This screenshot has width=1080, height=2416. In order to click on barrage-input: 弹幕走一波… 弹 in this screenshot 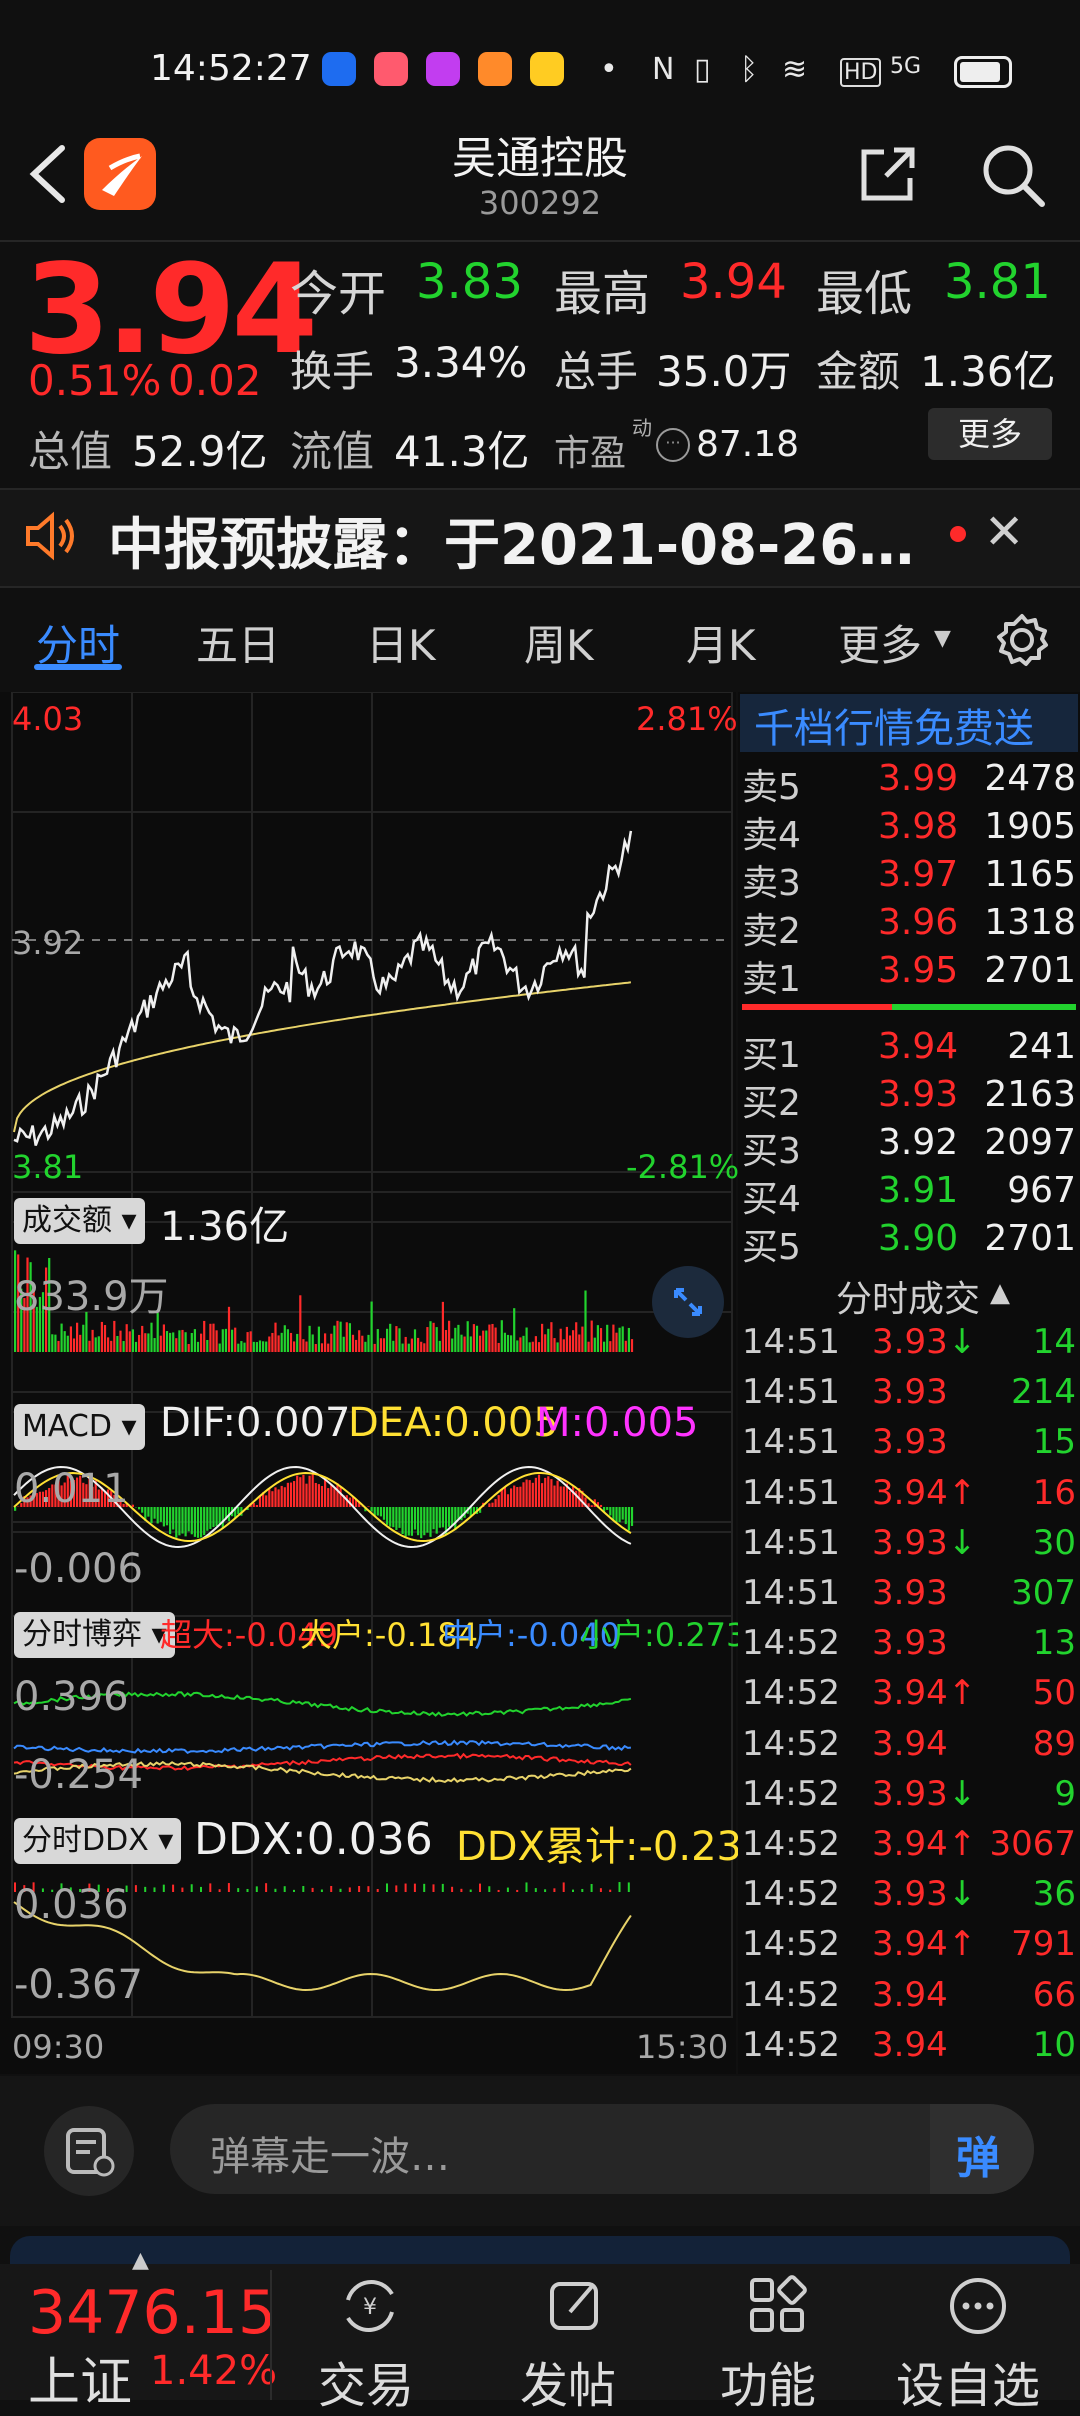, I will do `click(602, 2149)`.